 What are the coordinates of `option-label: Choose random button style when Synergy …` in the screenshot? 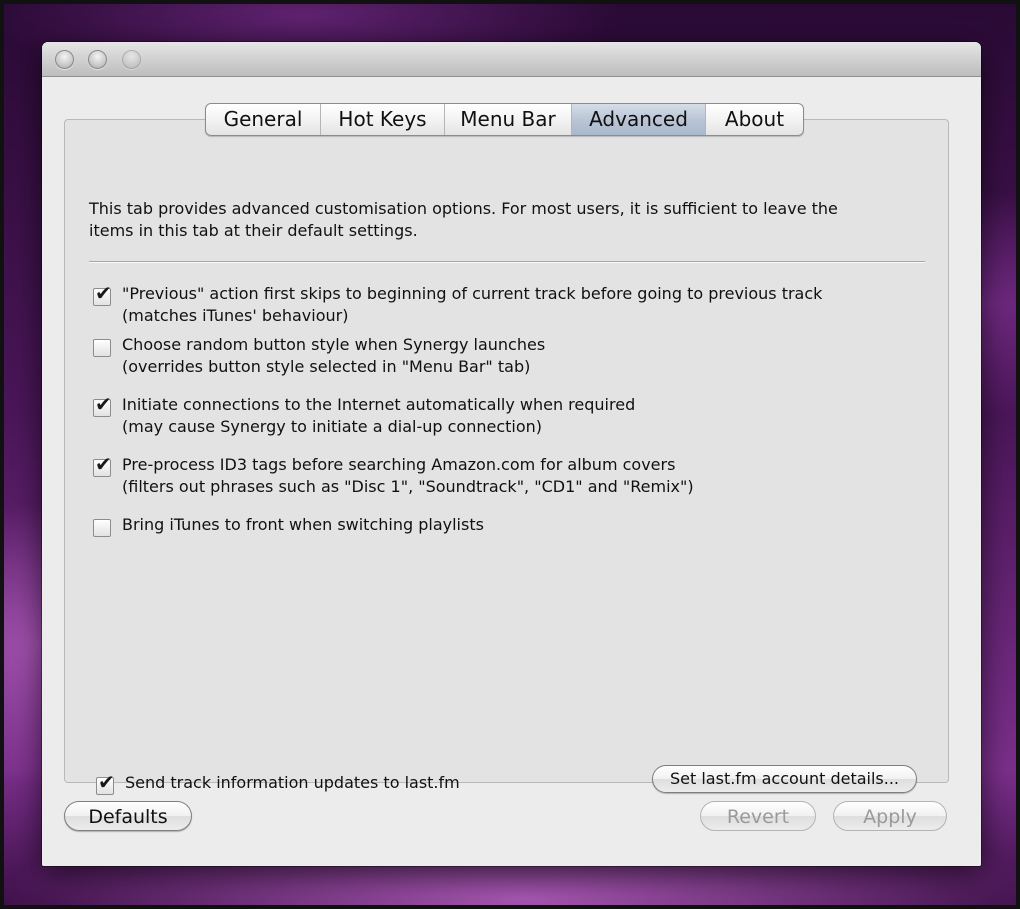 It's located at (334, 344).